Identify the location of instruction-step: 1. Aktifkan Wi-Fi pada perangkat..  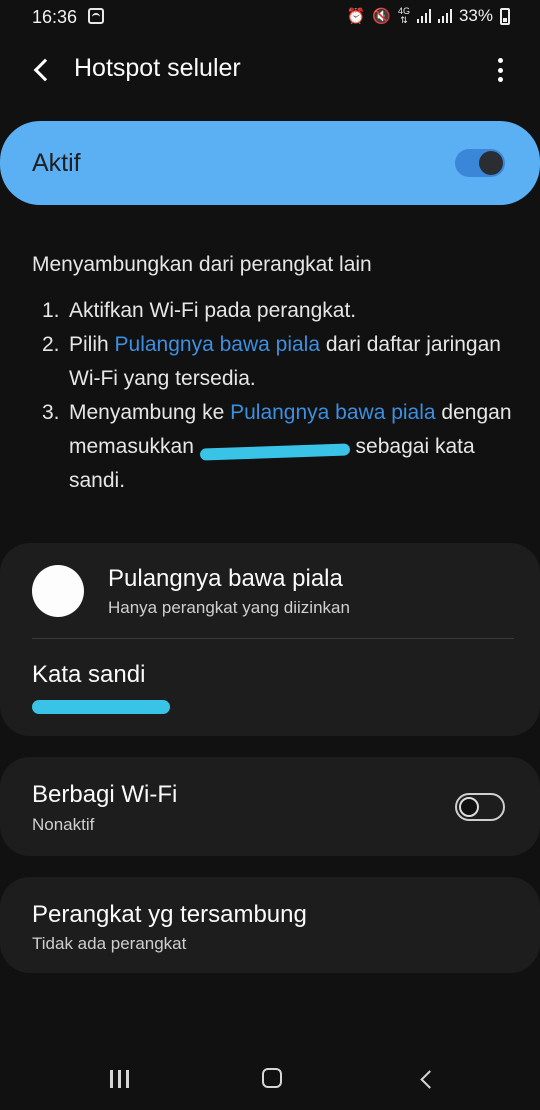
(272, 311).